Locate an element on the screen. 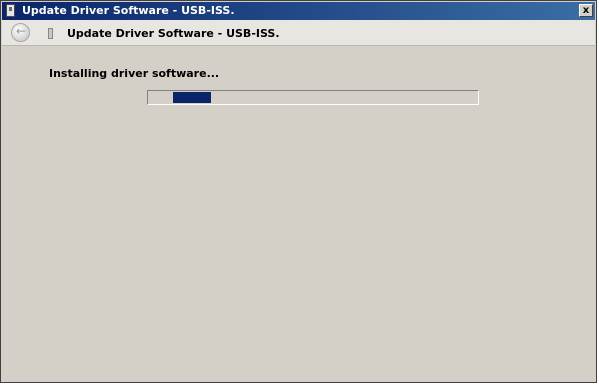 This screenshot has height=392, width=599. navigation-bar: ← Update Driver Software - USB-ISS. is located at coordinates (298, 33).